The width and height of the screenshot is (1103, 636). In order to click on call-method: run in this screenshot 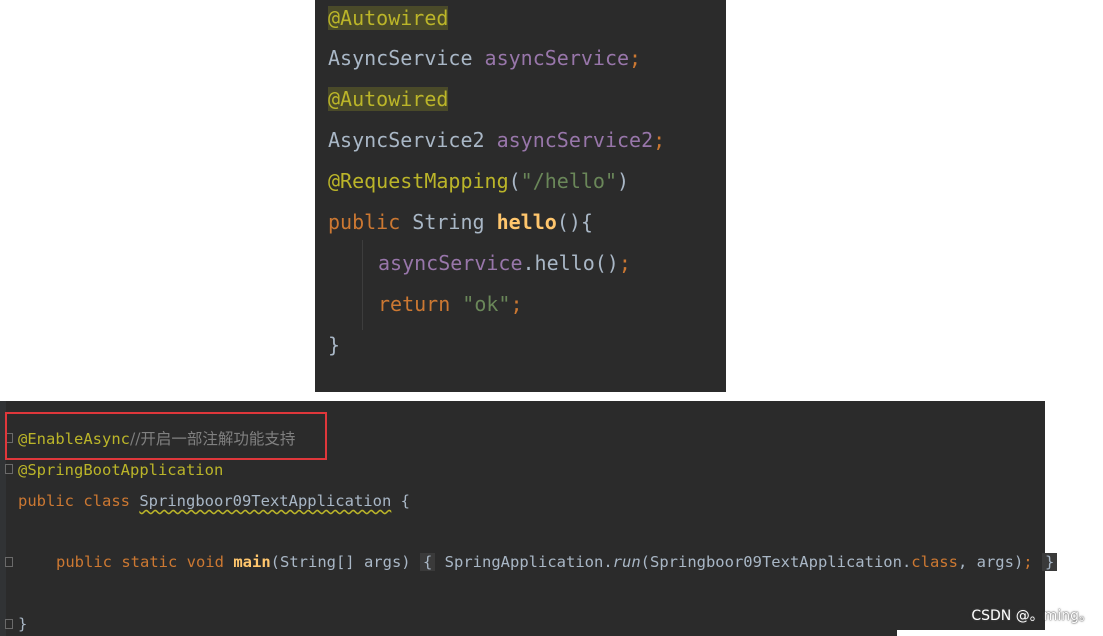, I will do `click(626, 562)`.